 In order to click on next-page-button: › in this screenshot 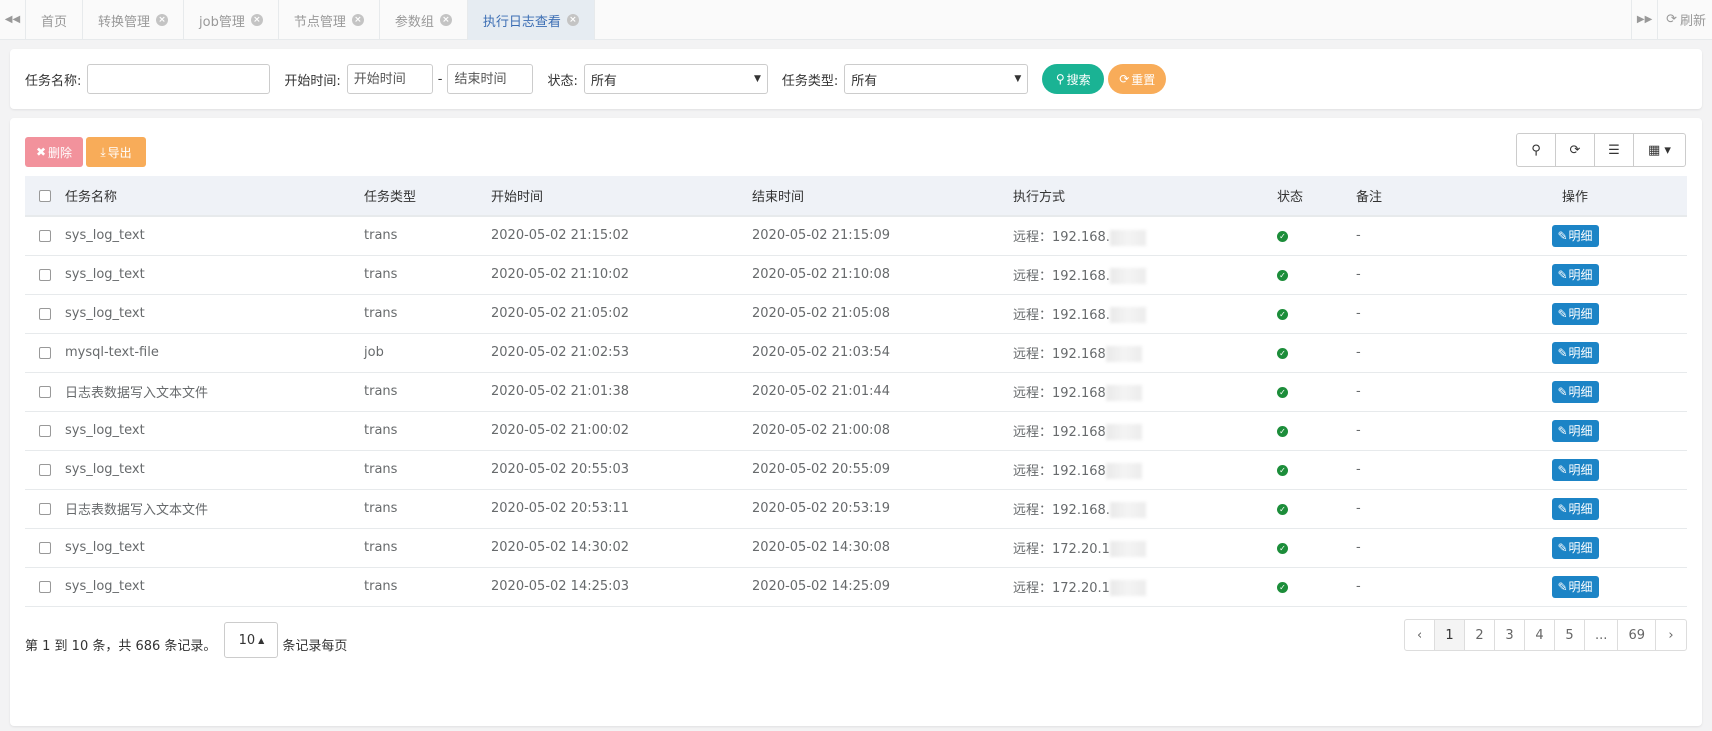, I will do `click(1671, 635)`.